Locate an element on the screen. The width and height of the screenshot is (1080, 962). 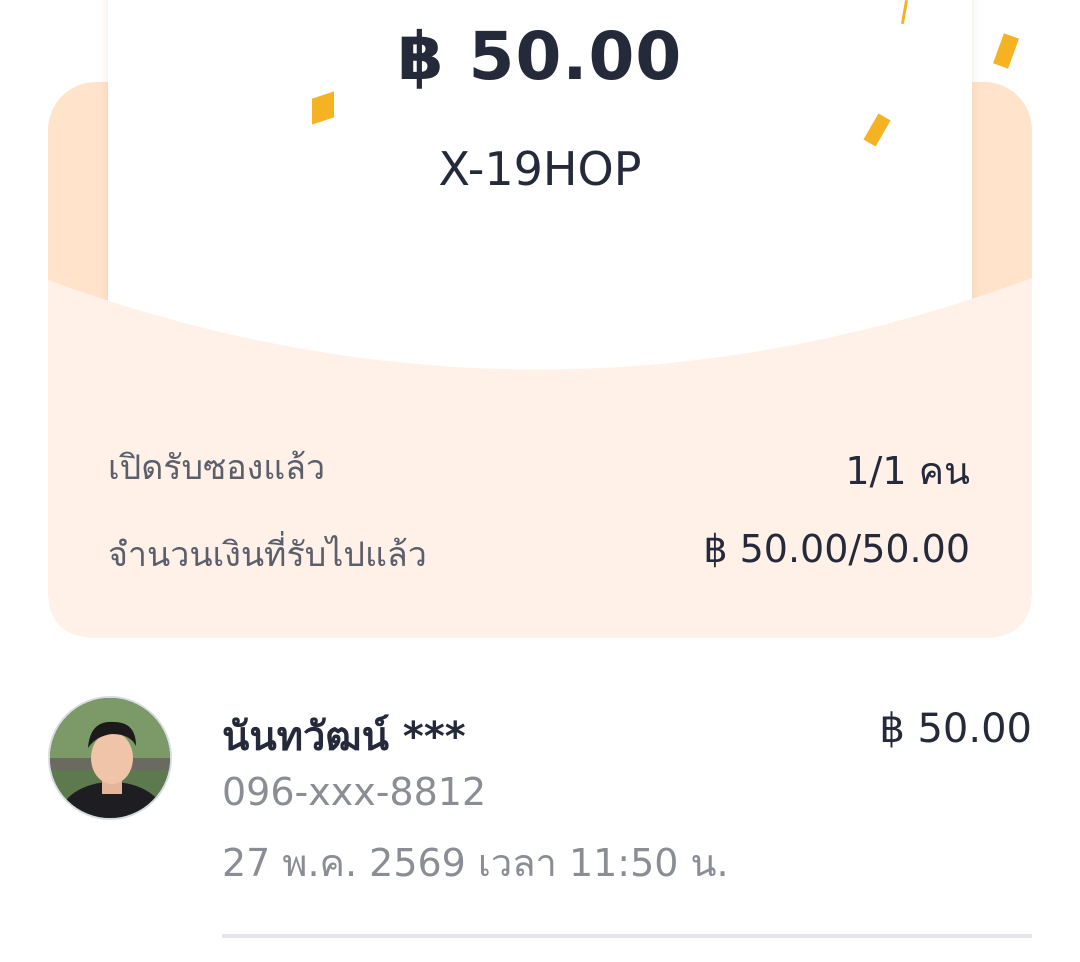
receiver-avatar is located at coordinates (110, 758).